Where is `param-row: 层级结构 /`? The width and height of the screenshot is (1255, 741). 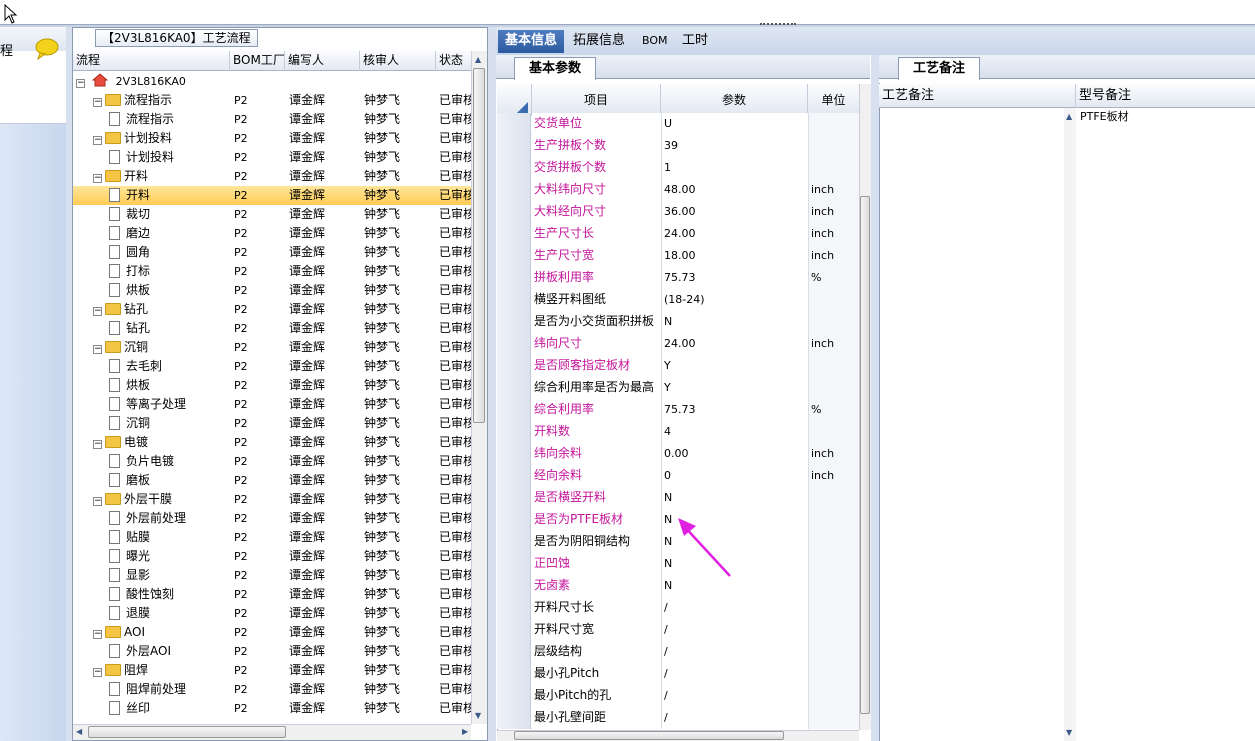 param-row: 层级结构 / is located at coordinates (678, 652).